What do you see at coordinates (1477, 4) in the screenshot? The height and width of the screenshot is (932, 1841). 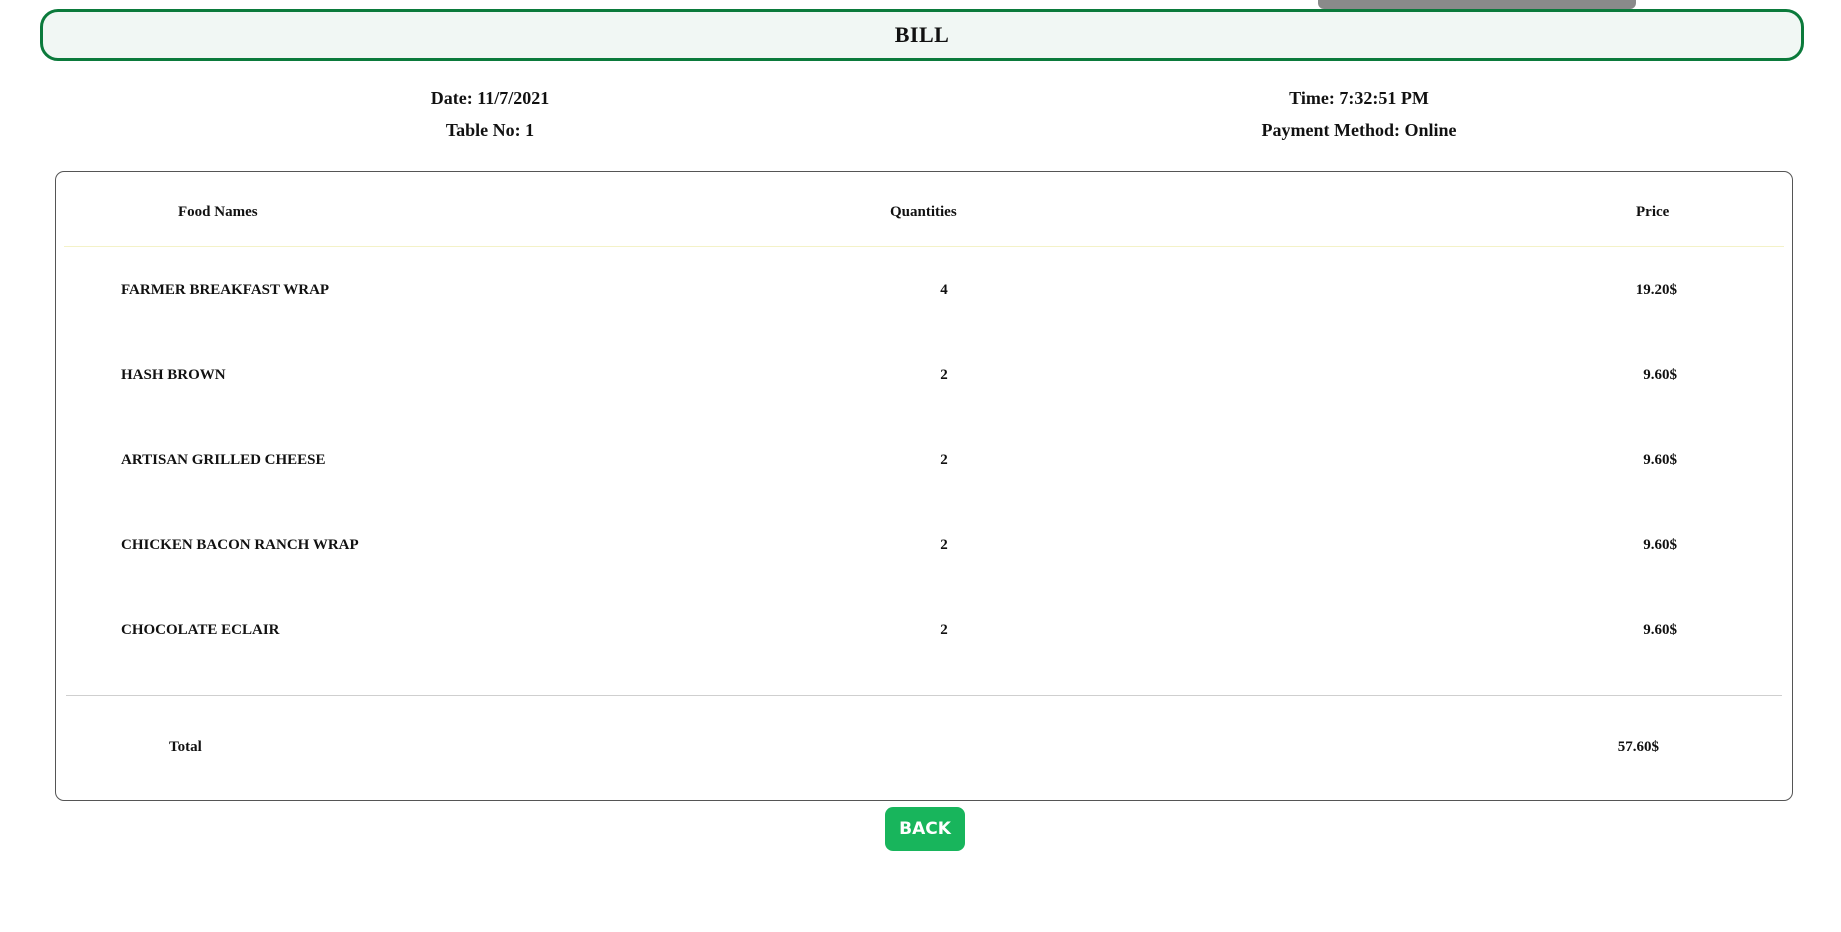 I see `top-tab-indicator` at bounding box center [1477, 4].